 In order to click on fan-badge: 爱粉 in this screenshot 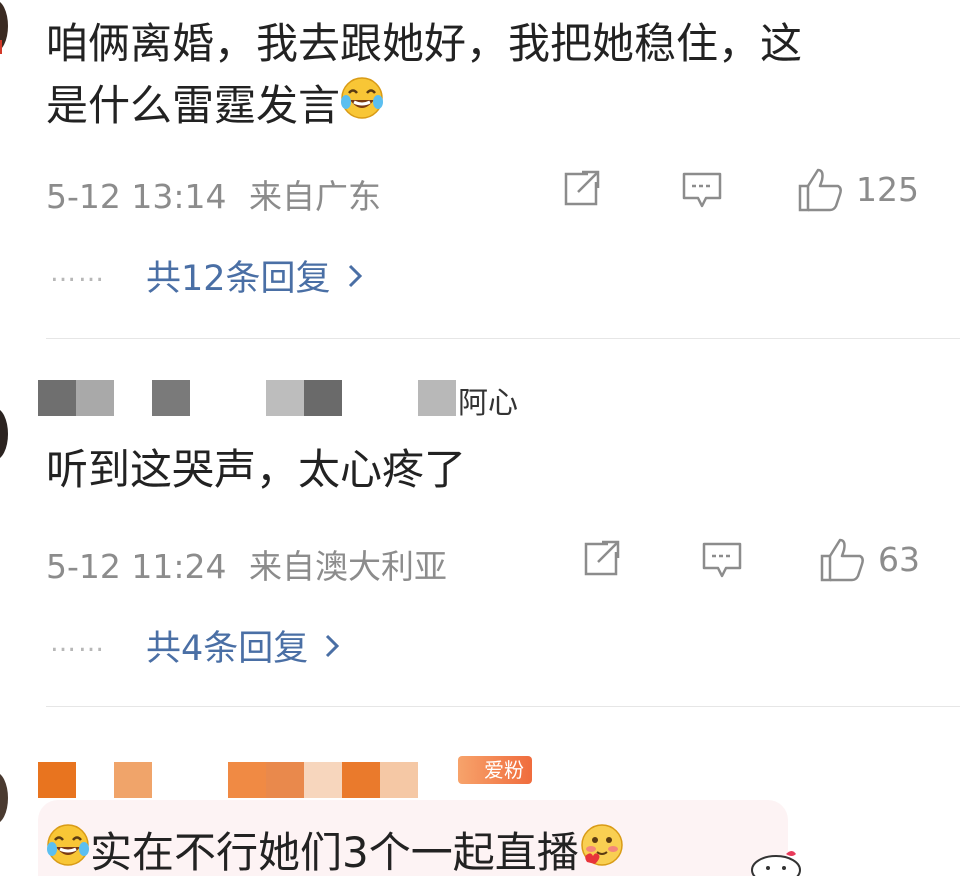, I will do `click(495, 770)`.